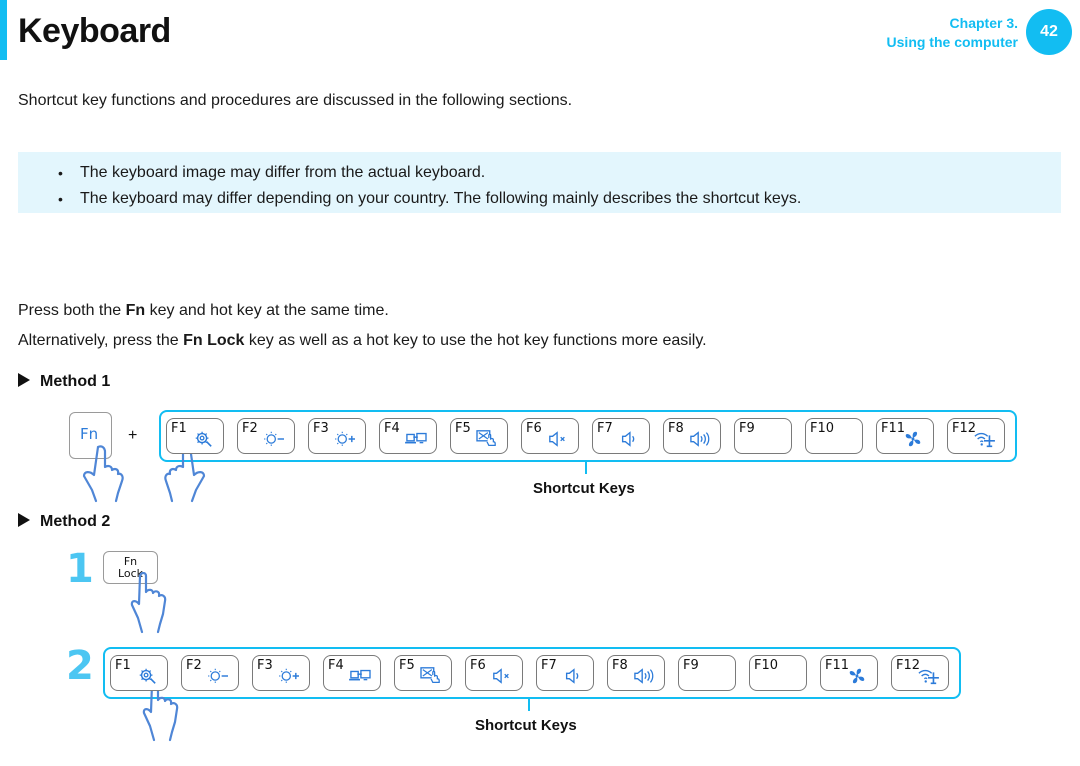 The width and height of the screenshot is (1080, 766). What do you see at coordinates (80, 569) in the screenshot?
I see `step-1-number: 1` at bounding box center [80, 569].